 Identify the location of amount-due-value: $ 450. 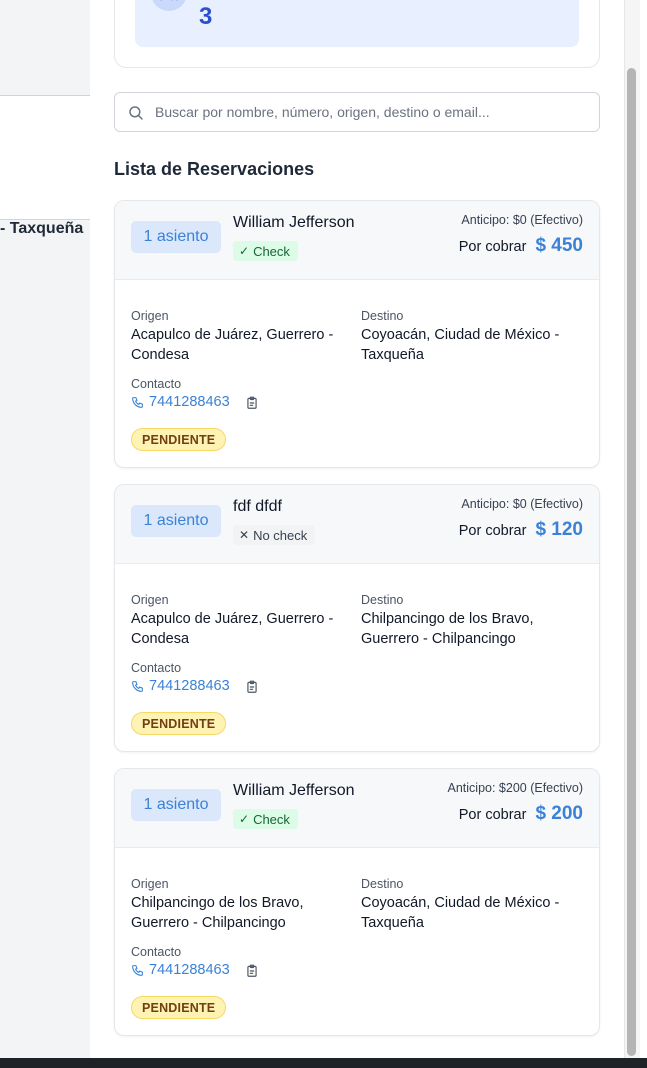
(559, 245).